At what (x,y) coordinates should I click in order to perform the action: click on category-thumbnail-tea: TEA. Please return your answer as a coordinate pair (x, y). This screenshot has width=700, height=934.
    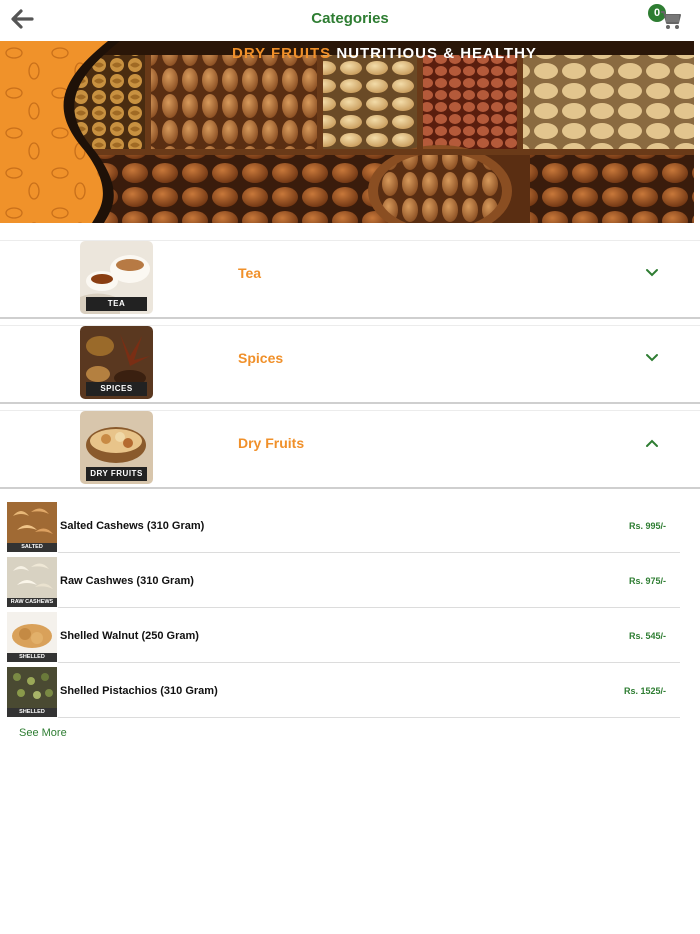
    Looking at the image, I should click on (116, 277).